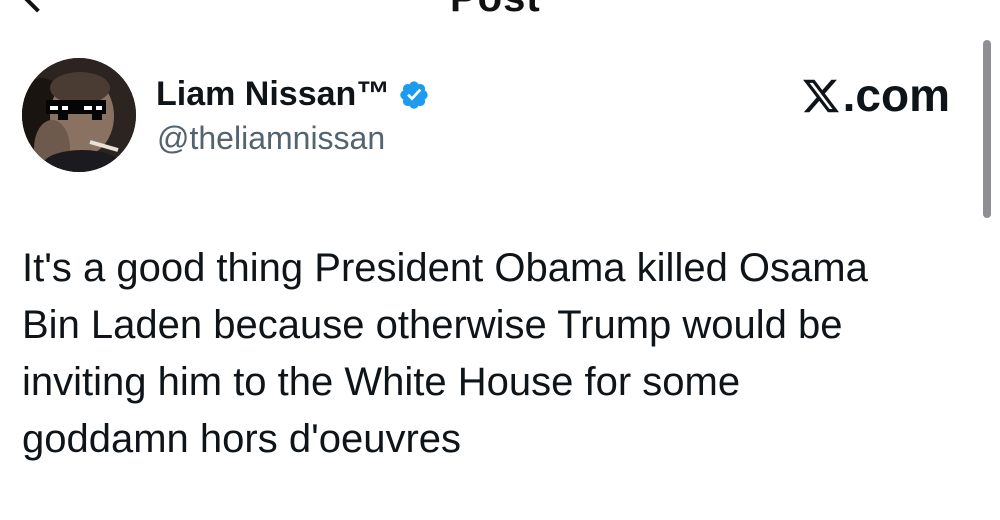 The width and height of the screenshot is (1000, 520). Describe the element at coordinates (896, 95) in the screenshot. I see `brand-domain: .com` at that location.